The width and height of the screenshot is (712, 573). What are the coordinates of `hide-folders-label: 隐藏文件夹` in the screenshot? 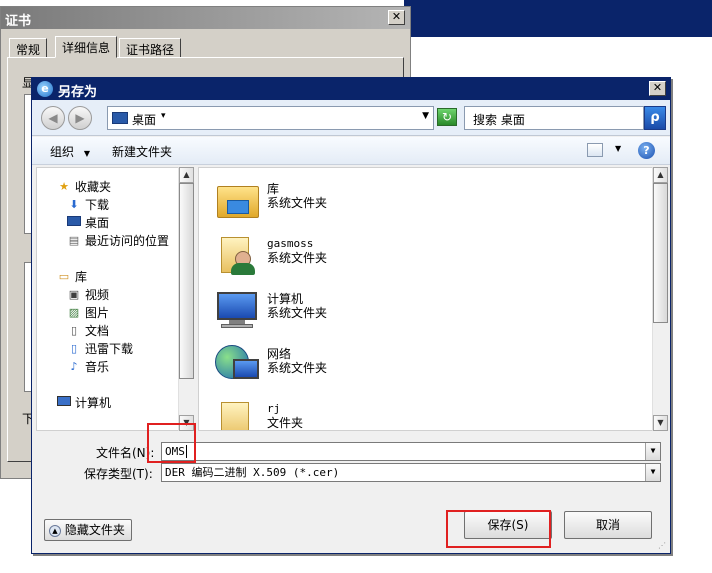 It's located at (94, 530).